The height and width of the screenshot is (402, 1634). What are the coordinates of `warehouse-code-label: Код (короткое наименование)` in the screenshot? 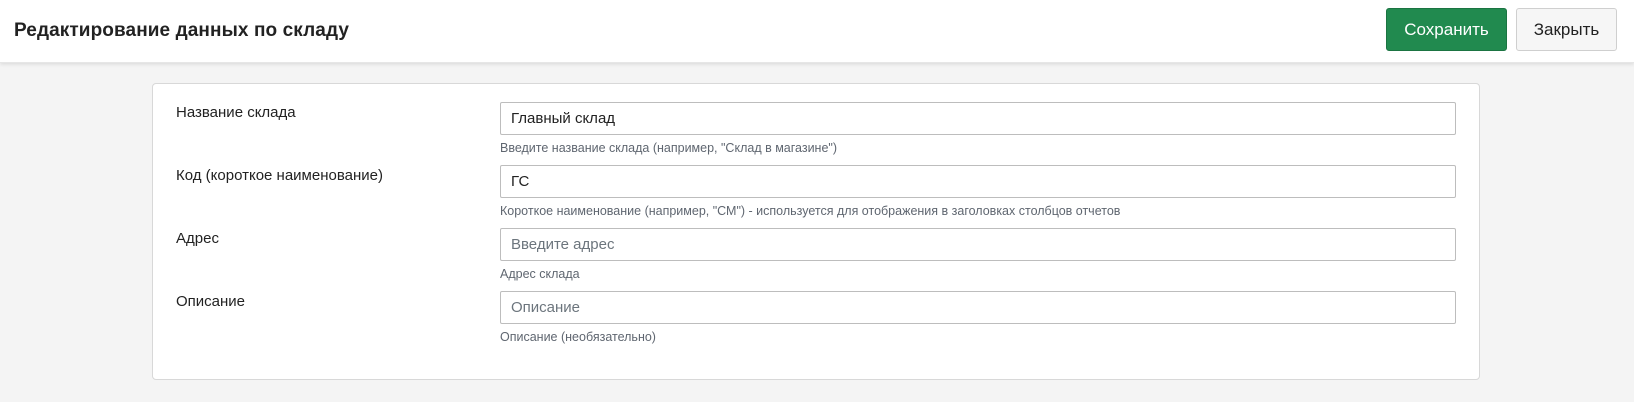 It's located at (279, 175).